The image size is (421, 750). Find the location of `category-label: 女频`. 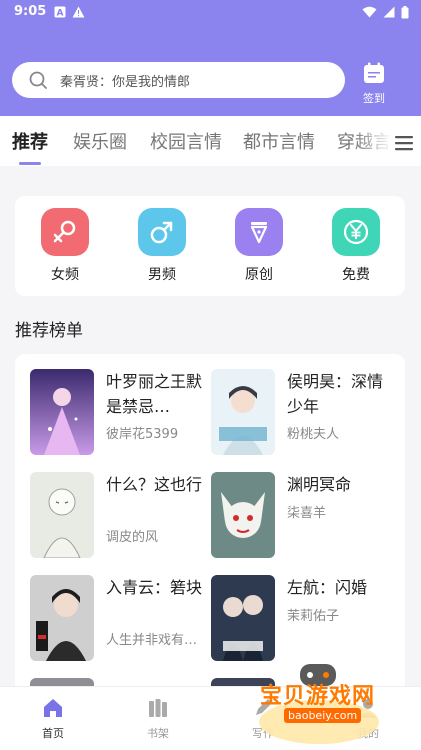

category-label: 女频 is located at coordinates (65, 275).